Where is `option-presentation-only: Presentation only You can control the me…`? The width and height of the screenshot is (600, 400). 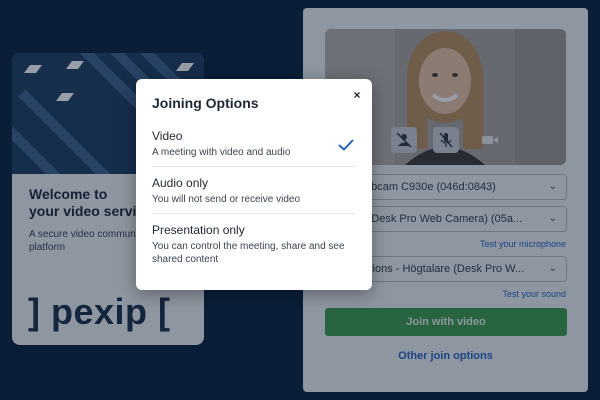
option-presentation-only: Presentation only You can control the me… is located at coordinates (254, 244).